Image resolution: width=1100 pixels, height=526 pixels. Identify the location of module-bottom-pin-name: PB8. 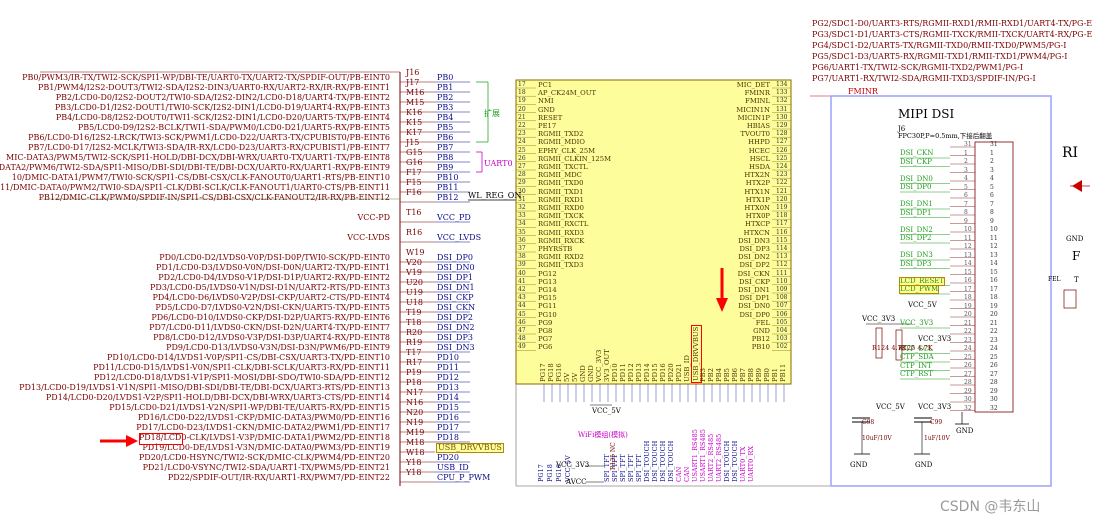
(751, 375).